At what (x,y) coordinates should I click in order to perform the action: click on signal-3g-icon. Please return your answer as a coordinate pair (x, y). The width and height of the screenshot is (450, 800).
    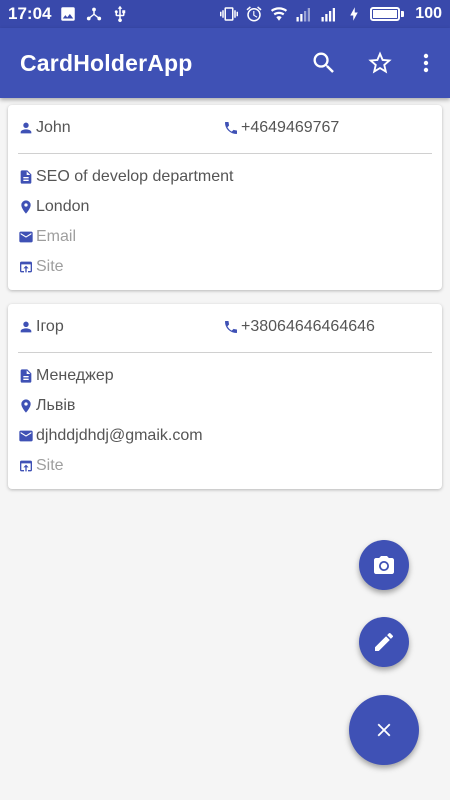
    Looking at the image, I should click on (304, 14).